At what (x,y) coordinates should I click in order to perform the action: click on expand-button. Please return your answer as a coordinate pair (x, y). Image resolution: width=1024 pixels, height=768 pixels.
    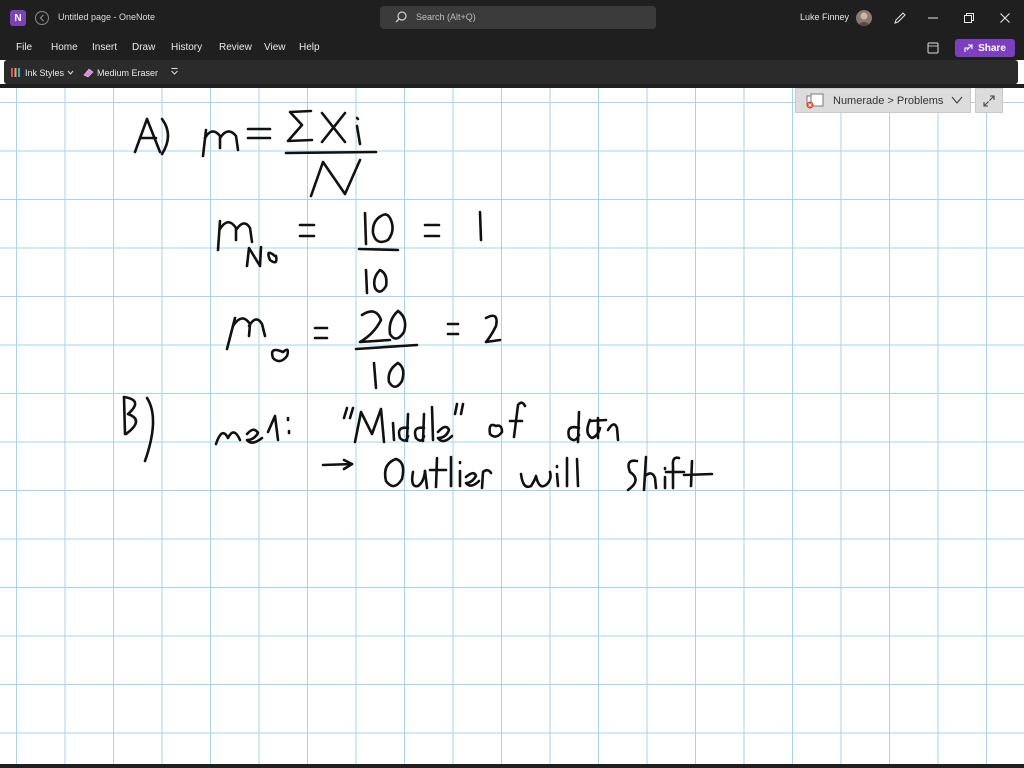
    Looking at the image, I should click on (989, 100).